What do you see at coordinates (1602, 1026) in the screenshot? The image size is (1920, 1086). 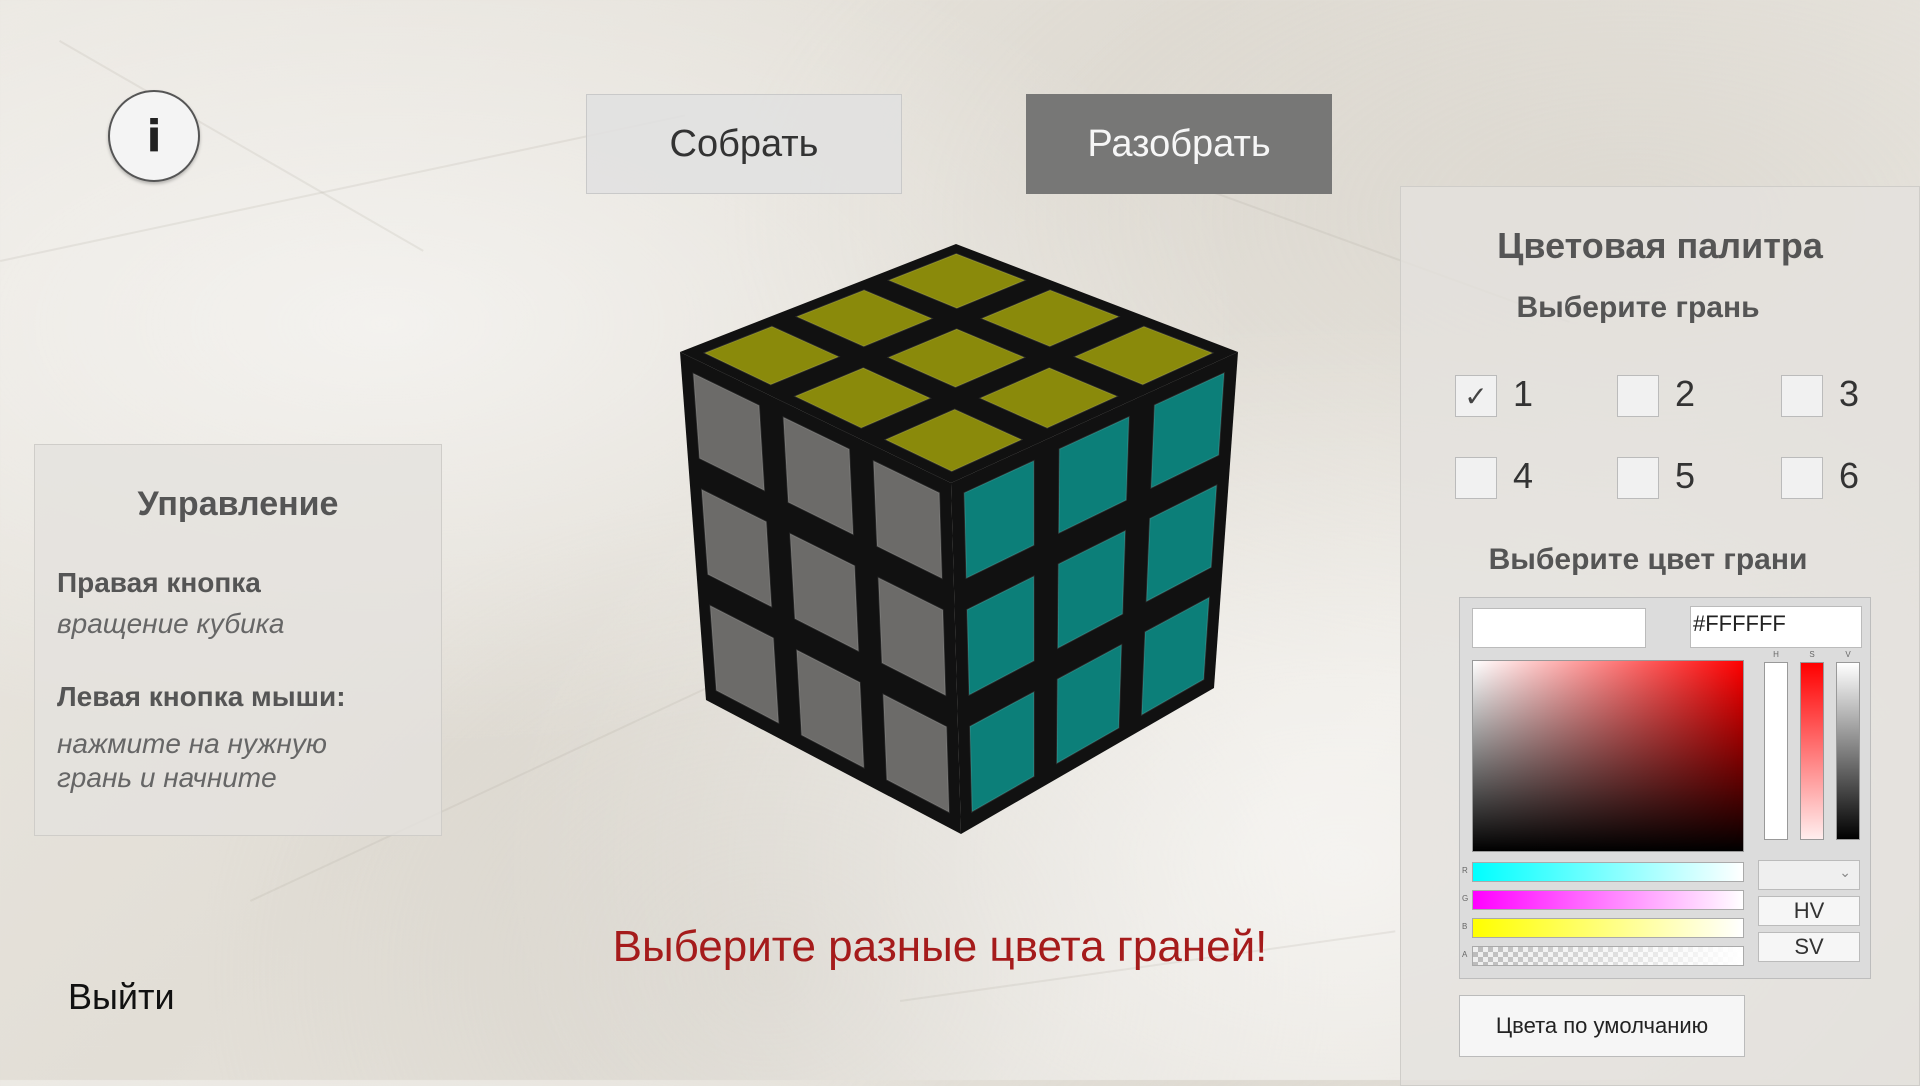 I see `default-colors-button: Цвета по умолчанию` at bounding box center [1602, 1026].